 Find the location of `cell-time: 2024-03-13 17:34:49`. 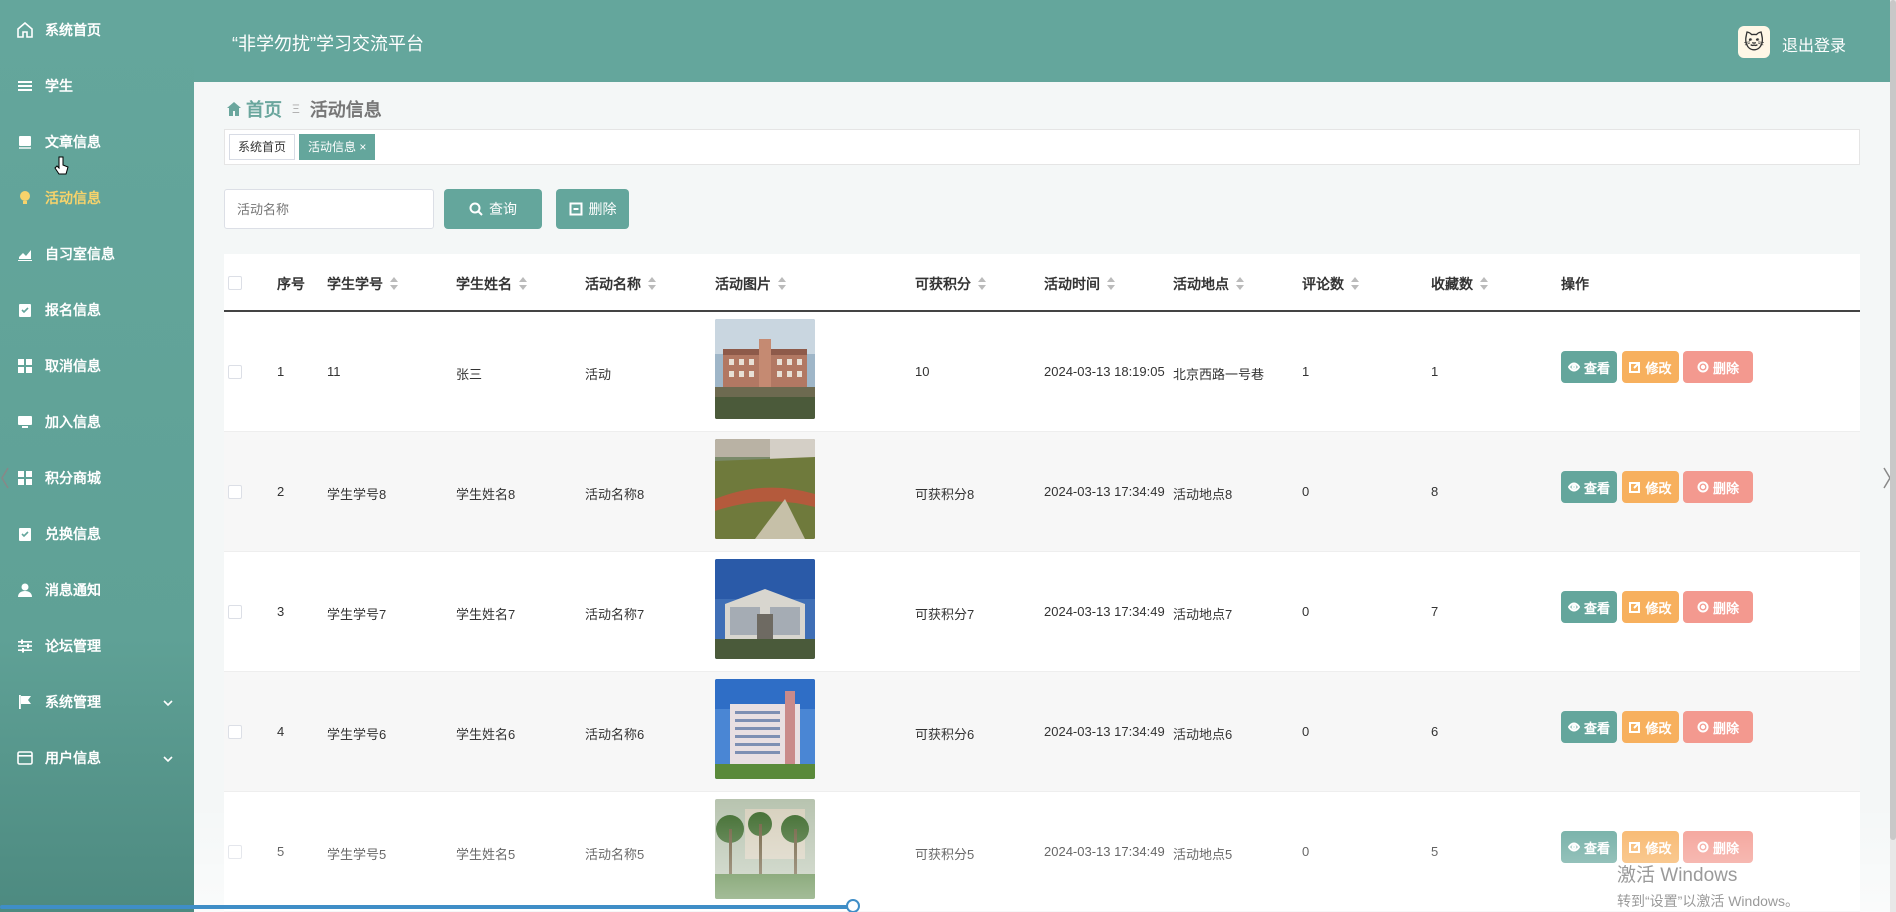

cell-time: 2024-03-13 17:34:49 is located at coordinates (1104, 851).